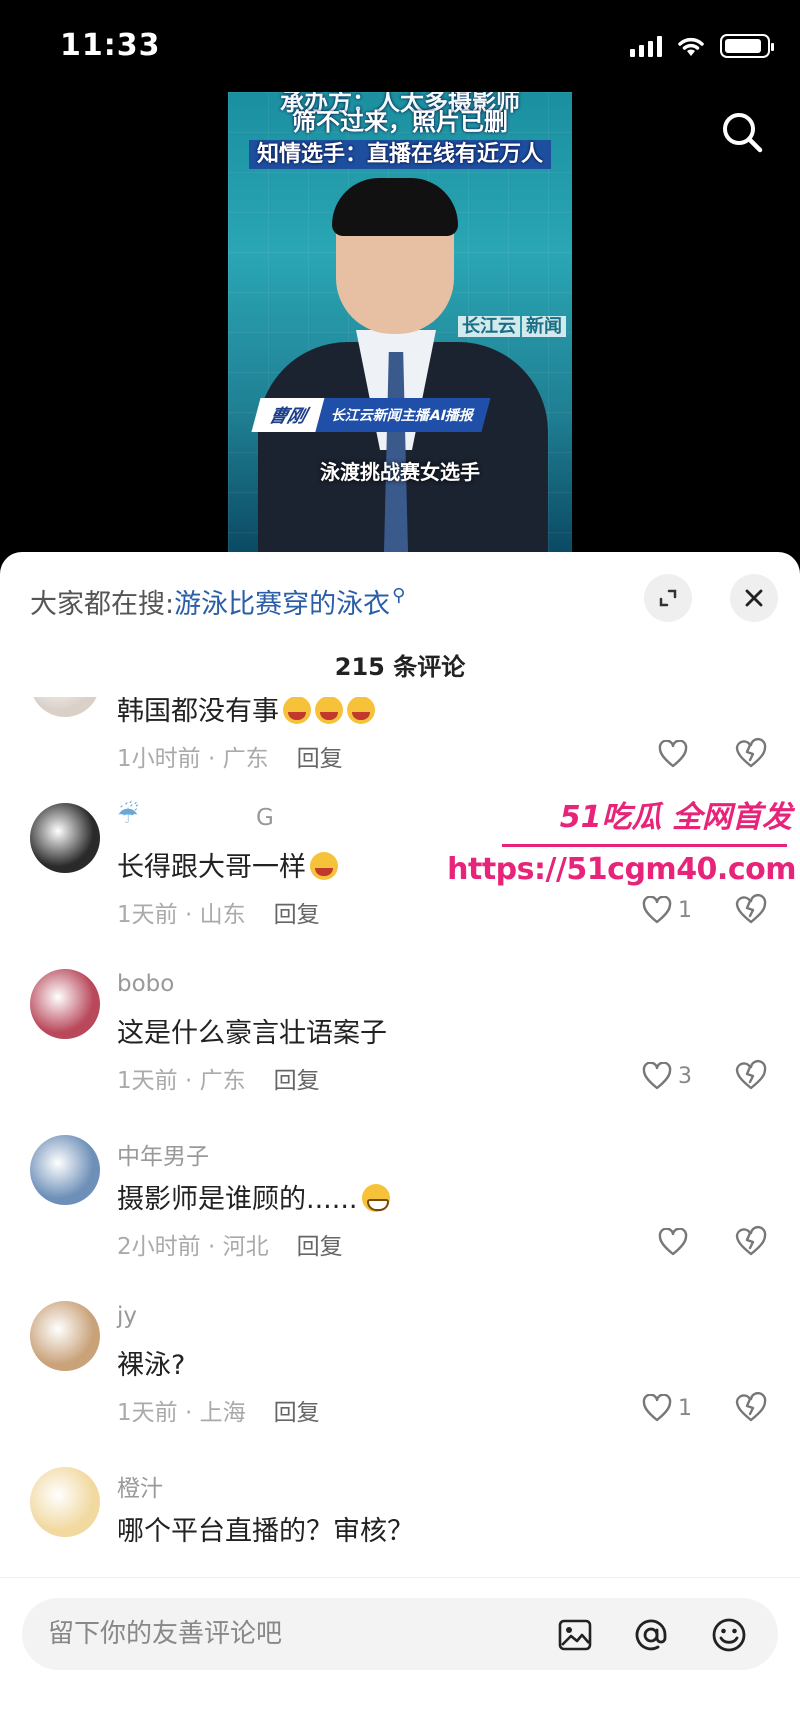  What do you see at coordinates (511, 325) in the screenshot?
I see `channel-logo: 长江云 新闻` at bounding box center [511, 325].